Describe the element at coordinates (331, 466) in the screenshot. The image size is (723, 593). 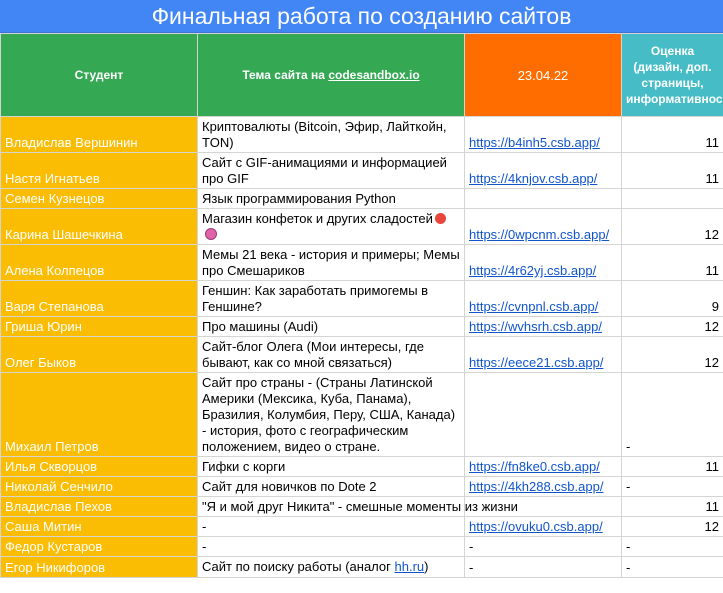
I see `site-topic: Гифки с корги` at that location.